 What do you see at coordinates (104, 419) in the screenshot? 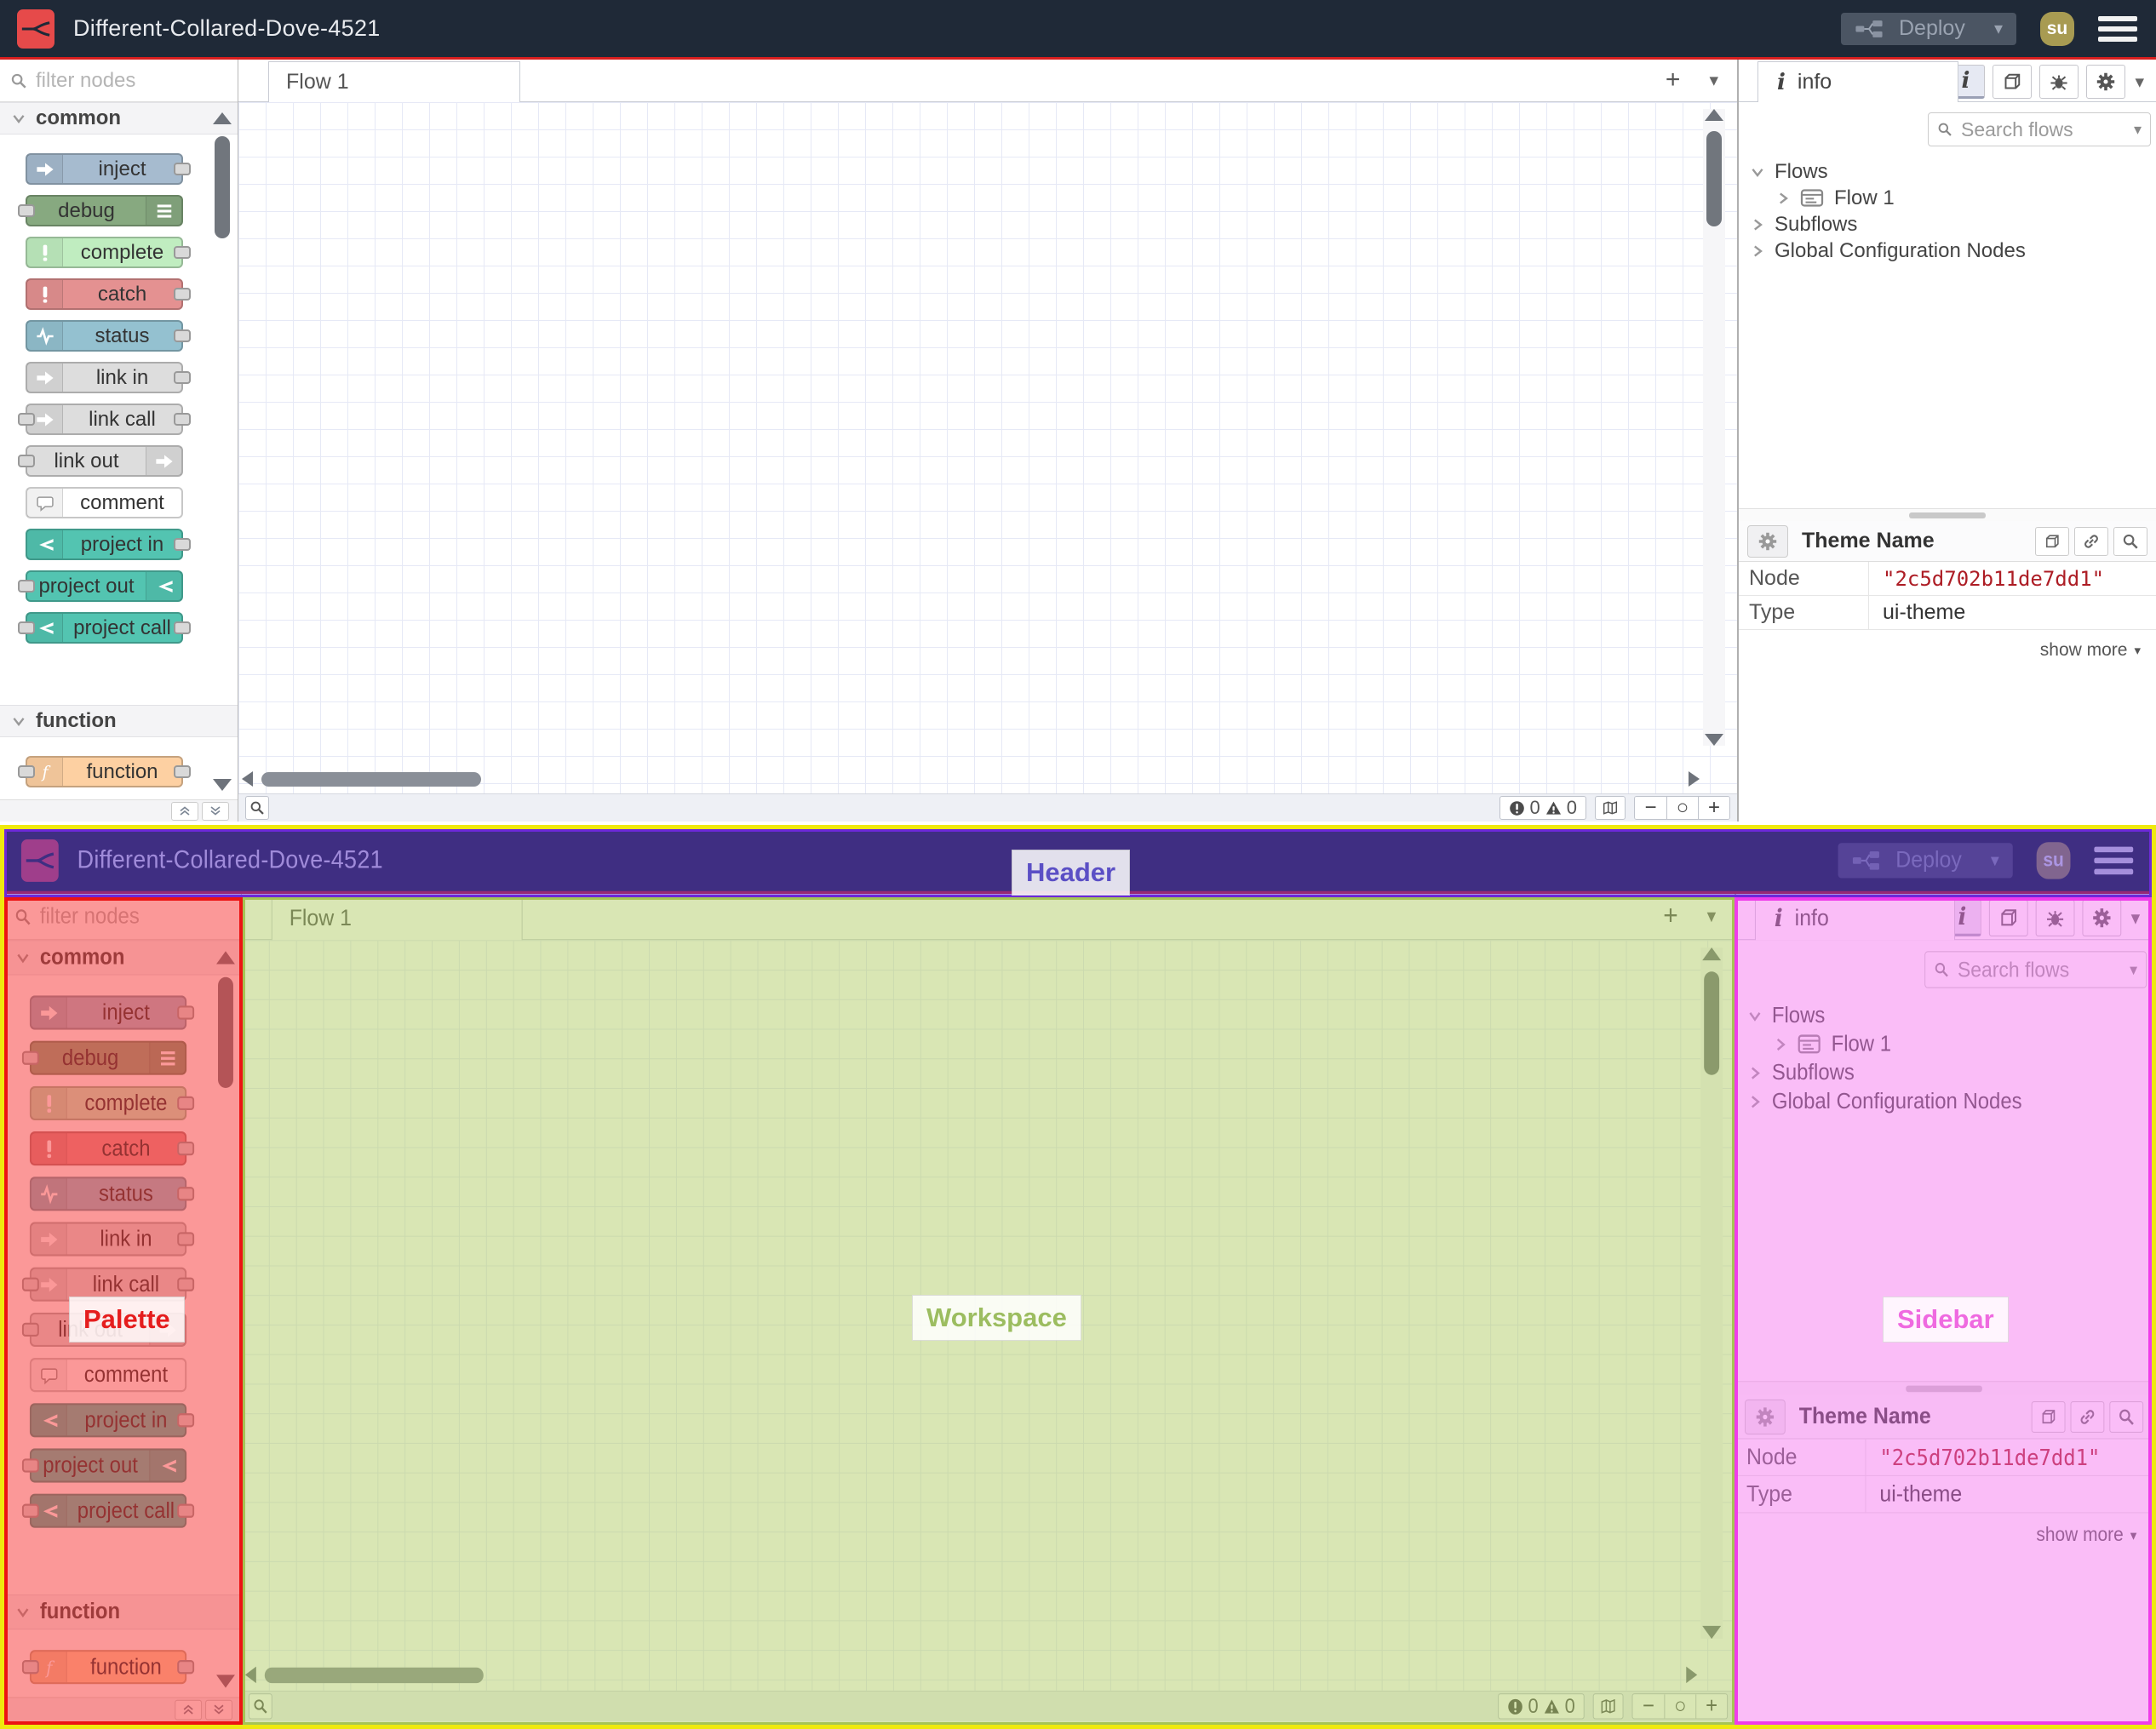
I see `palette-node: link call` at bounding box center [104, 419].